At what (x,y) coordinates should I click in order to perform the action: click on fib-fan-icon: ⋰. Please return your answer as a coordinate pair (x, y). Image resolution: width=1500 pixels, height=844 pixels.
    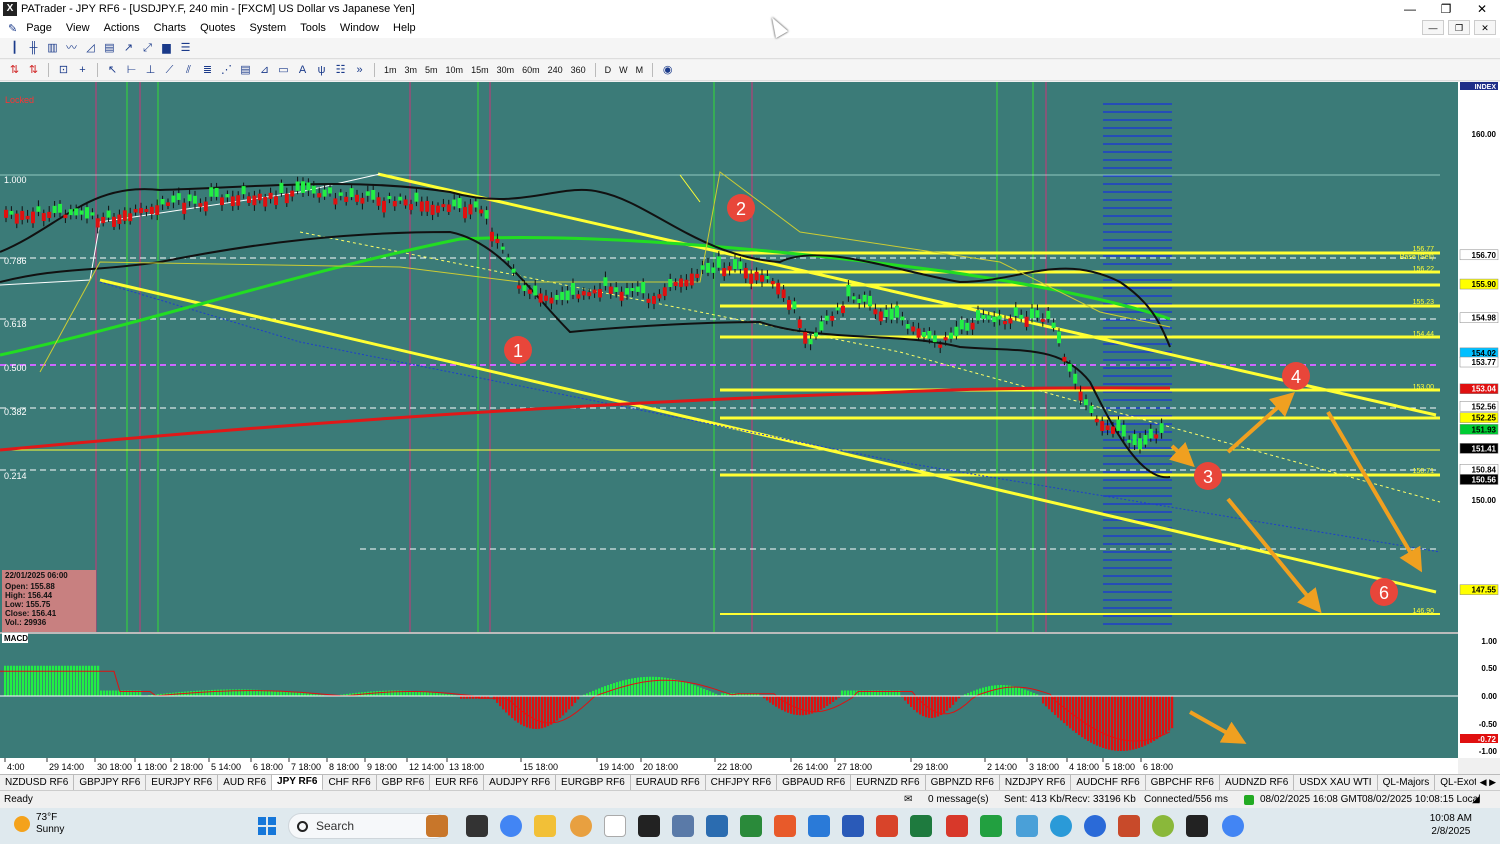
    Looking at the image, I should click on (226, 70).